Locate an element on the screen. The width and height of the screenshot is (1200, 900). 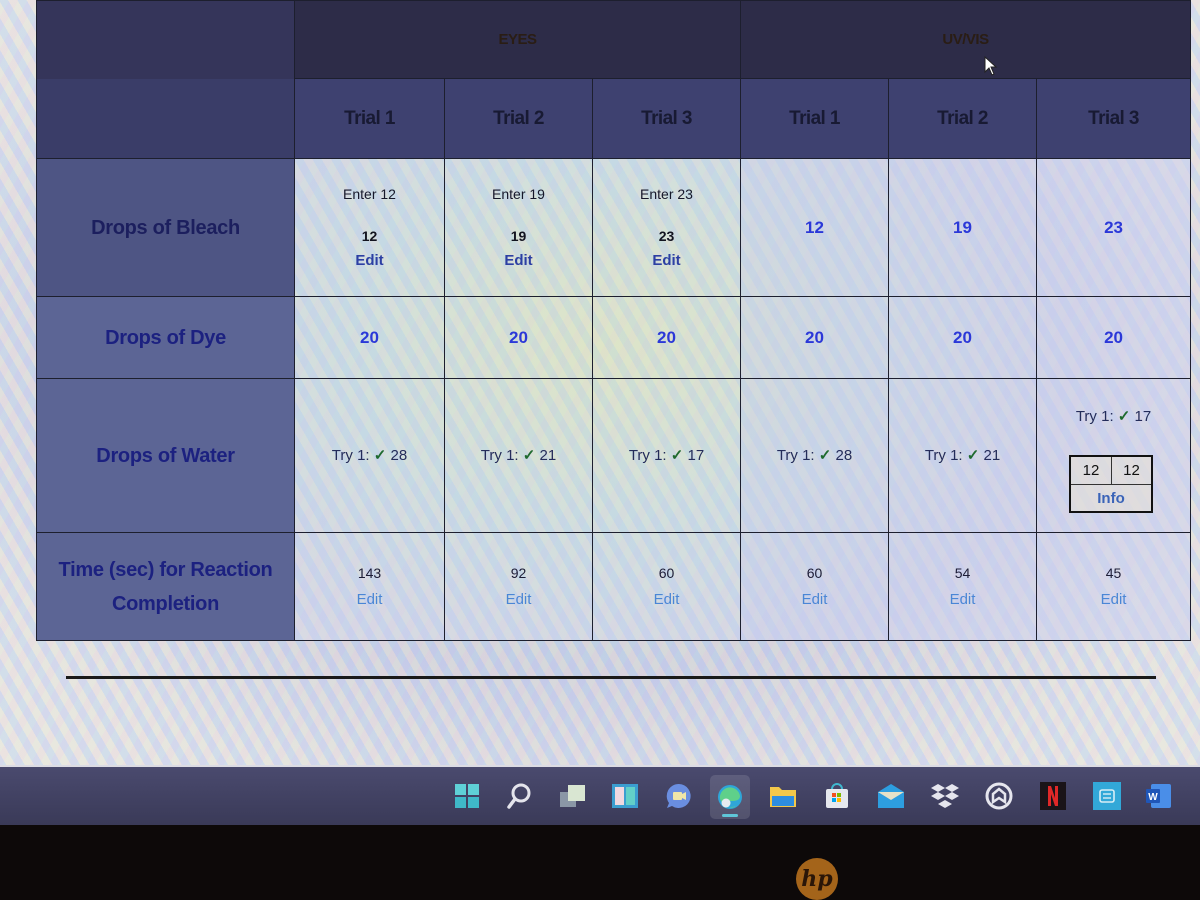
trial-header: Trial 1 is located at coordinates (815, 118).